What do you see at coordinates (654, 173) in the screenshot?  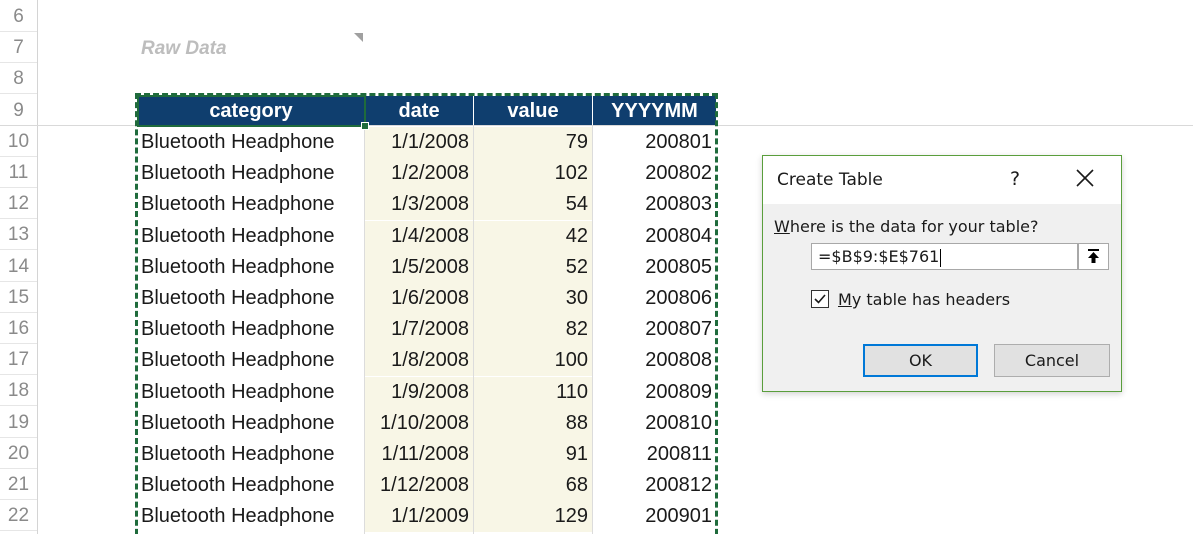 I see `cell-yyyymm: 200802` at bounding box center [654, 173].